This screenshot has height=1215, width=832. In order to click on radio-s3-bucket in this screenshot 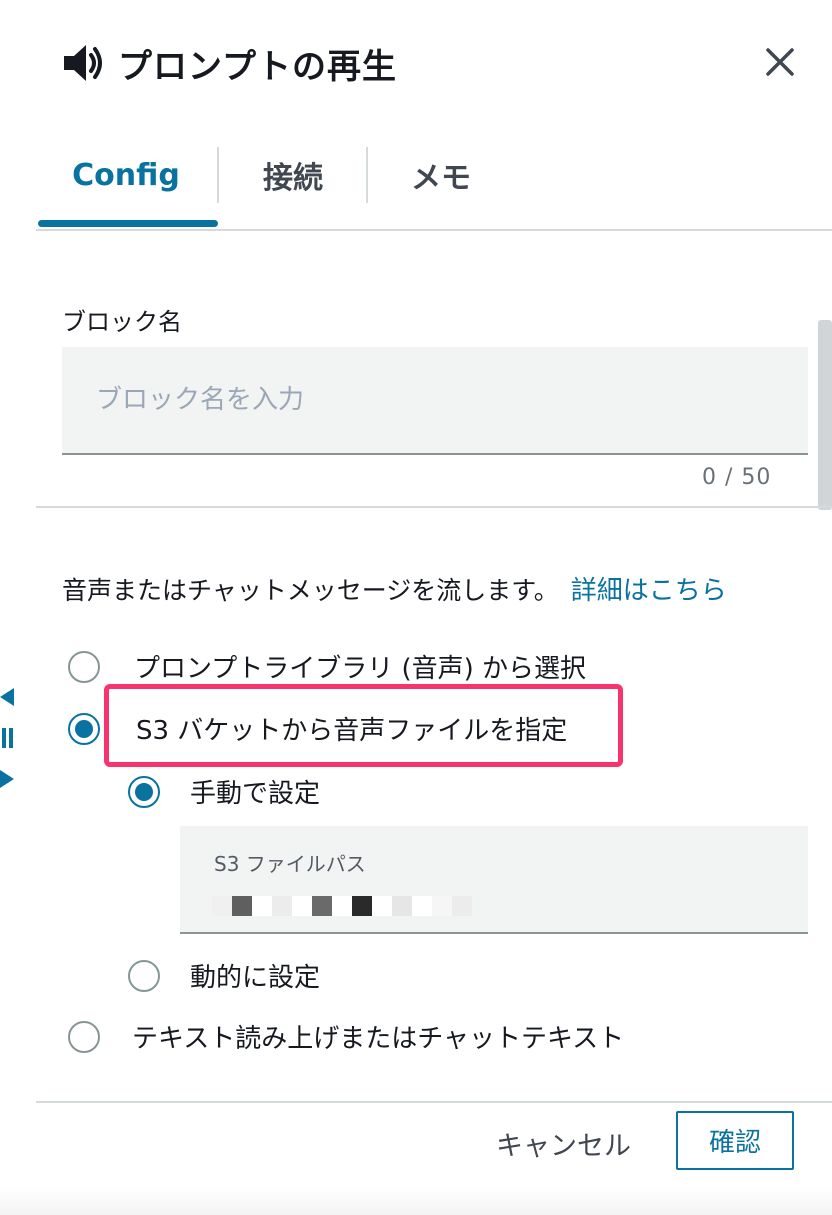, I will do `click(84, 728)`.